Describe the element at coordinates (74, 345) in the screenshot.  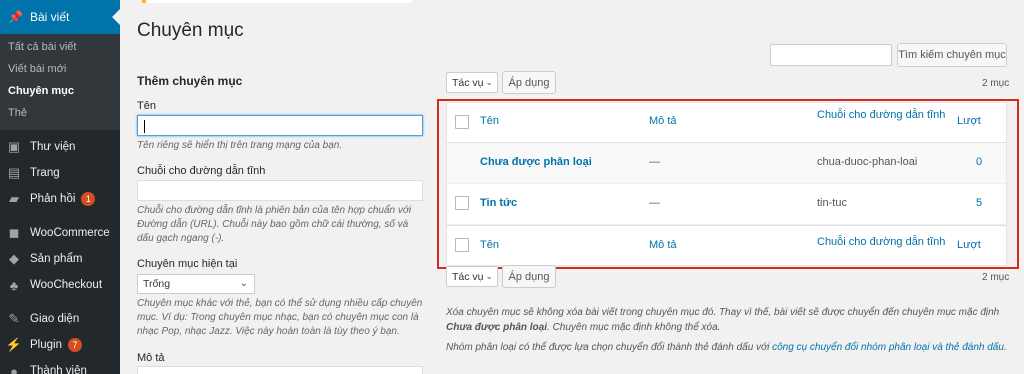
I see `plugins-update-badge: 7` at that location.